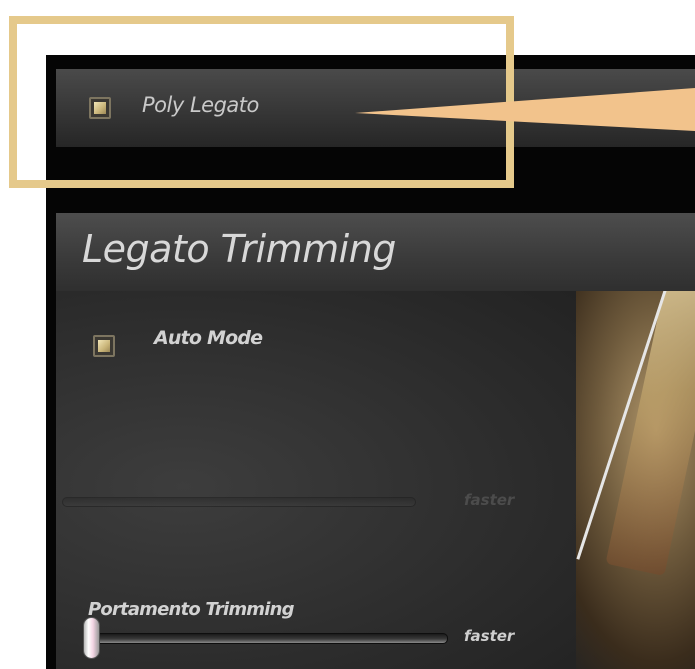 The height and width of the screenshot is (669, 695). I want to click on arrow-pointer-icon, so click(525, 109).